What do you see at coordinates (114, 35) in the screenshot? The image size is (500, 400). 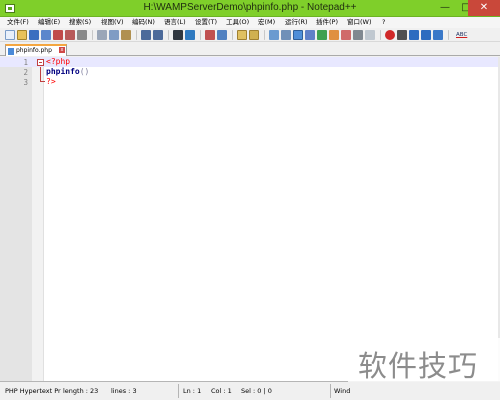 I see `copy-icon` at bounding box center [114, 35].